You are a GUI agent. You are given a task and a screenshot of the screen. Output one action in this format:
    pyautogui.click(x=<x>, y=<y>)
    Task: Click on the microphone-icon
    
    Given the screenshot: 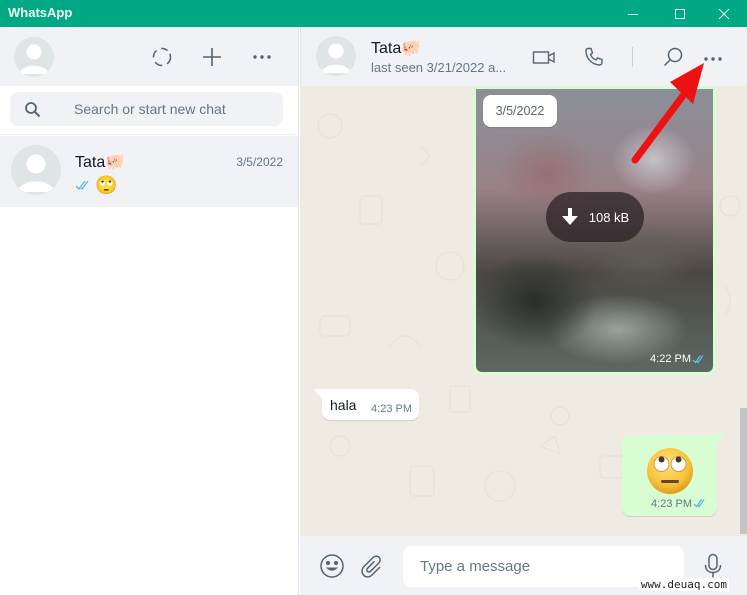 What is the action you would take?
    pyautogui.click(x=713, y=565)
    